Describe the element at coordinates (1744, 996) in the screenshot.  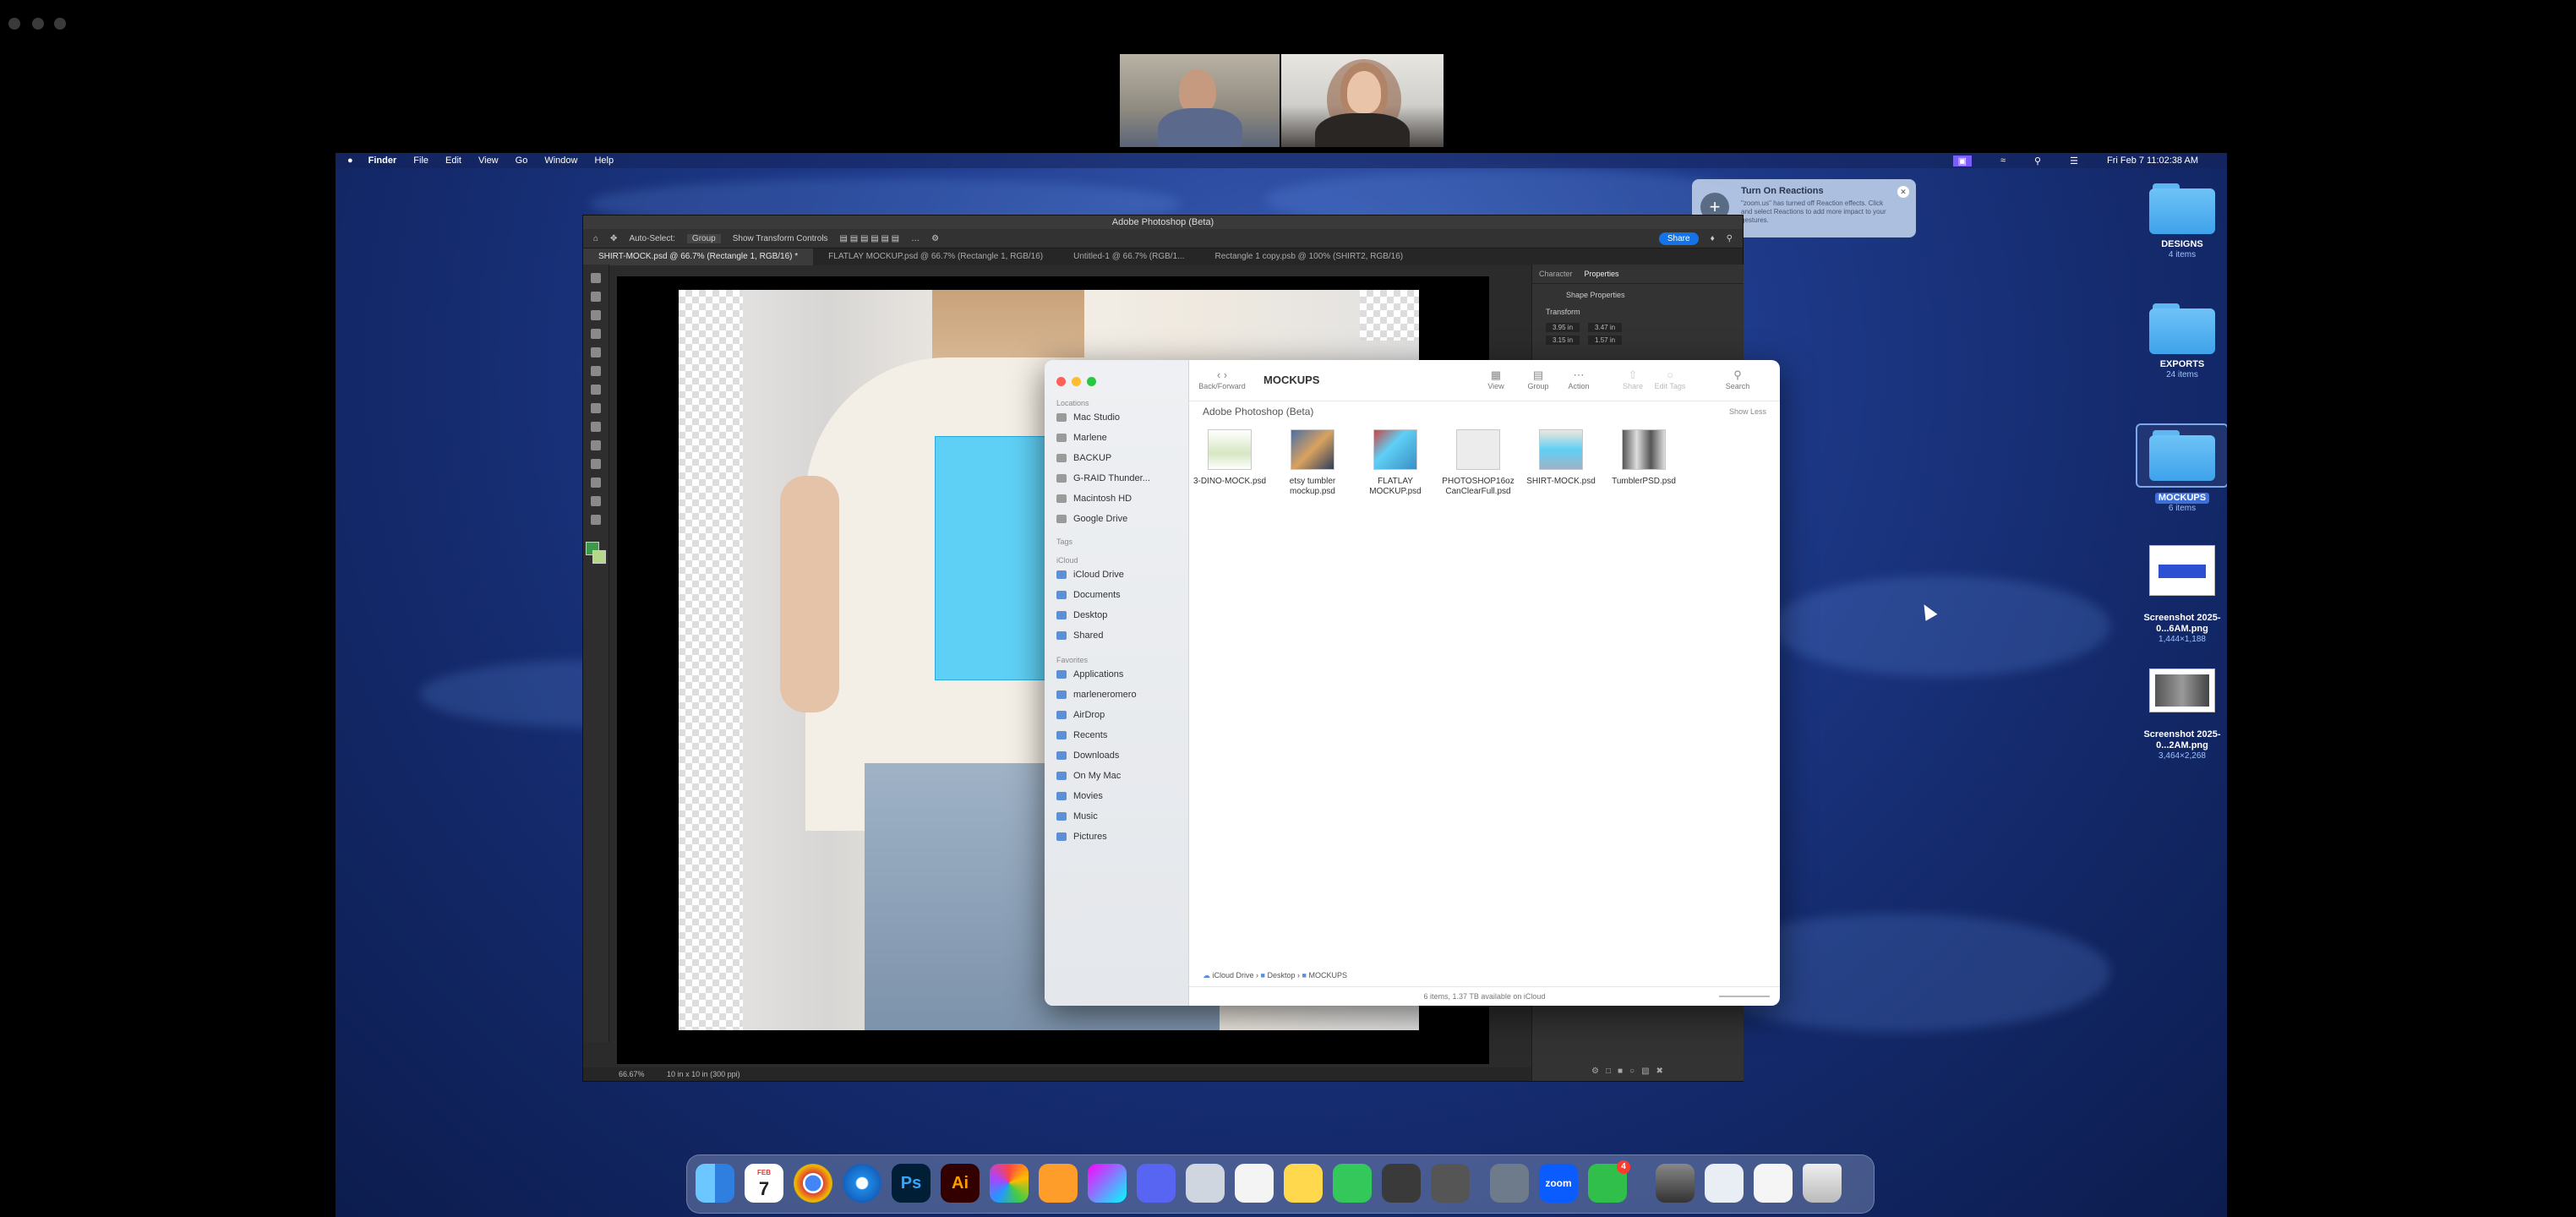
I see `icon-size-slider` at that location.